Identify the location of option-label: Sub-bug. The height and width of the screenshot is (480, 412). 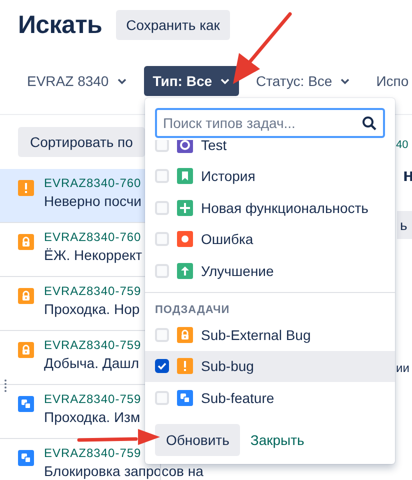
(227, 366).